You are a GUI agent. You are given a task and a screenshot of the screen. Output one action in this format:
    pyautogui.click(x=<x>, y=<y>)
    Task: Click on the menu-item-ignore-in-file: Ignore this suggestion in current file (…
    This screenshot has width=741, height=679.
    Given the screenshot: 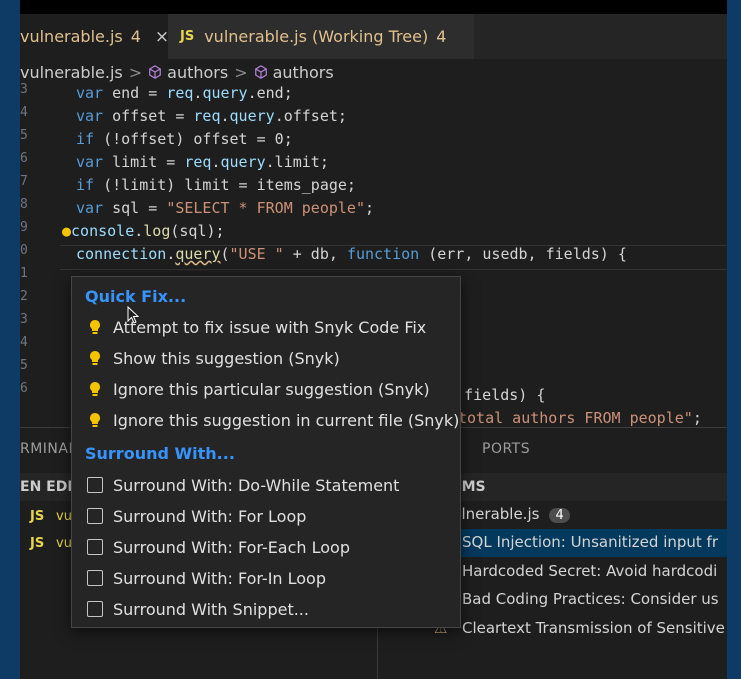 What is the action you would take?
    pyautogui.click(x=272, y=420)
    